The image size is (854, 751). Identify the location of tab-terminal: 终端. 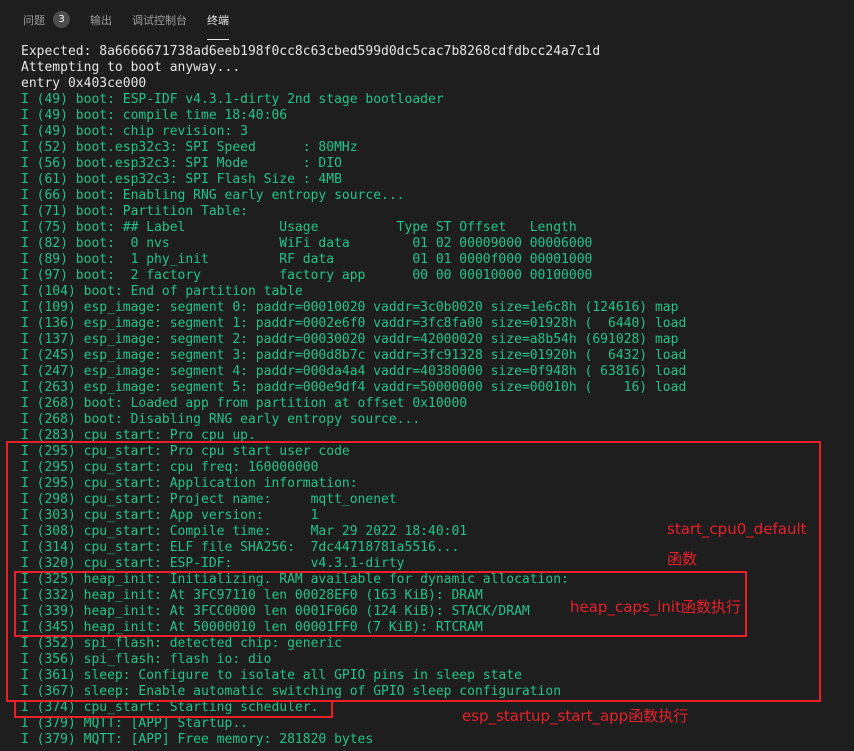
(218, 20).